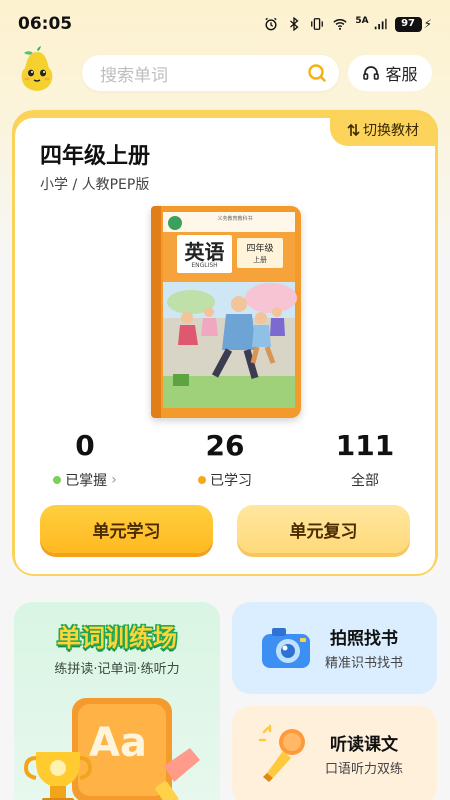  I want to click on word-trainer-subtitle: 练拼读·记单词·练听力, so click(117, 669).